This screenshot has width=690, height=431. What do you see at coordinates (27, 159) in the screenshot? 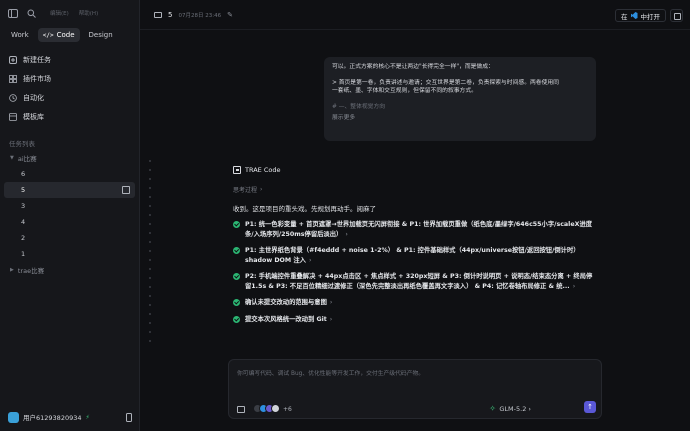
I see `task-group-ai-label: ai比赛` at bounding box center [27, 159].